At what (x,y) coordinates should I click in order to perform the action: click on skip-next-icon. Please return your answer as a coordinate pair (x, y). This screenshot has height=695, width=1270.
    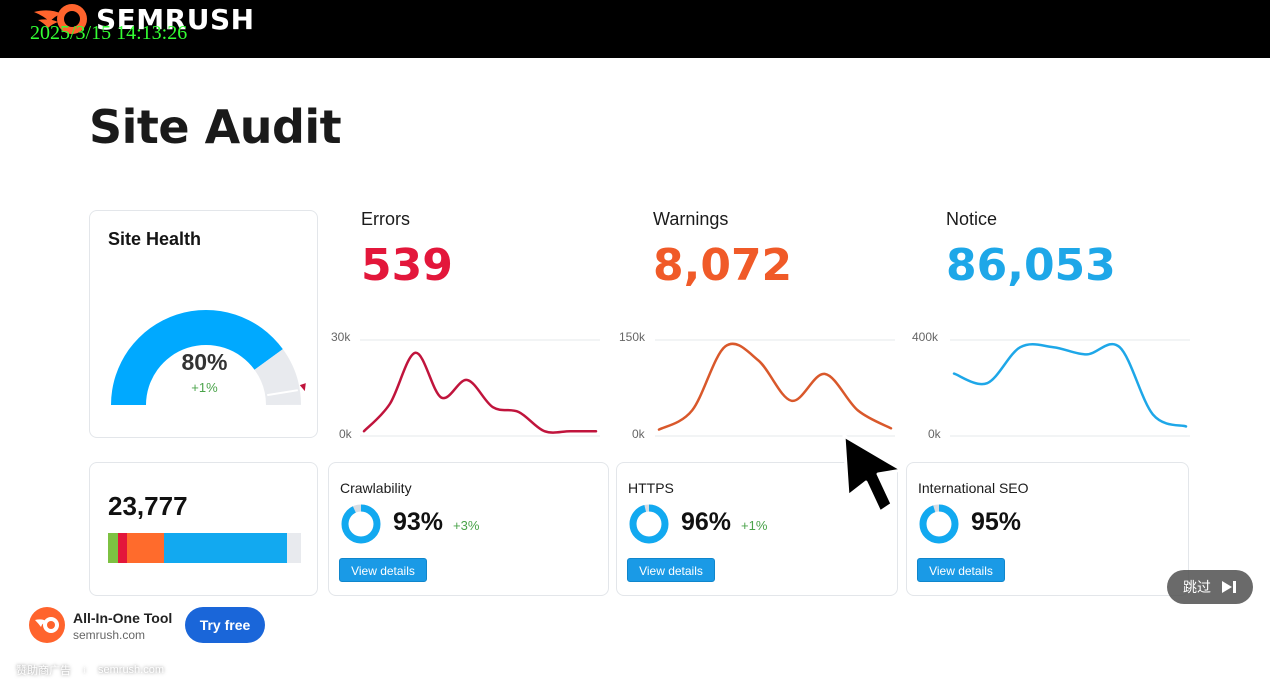
    Looking at the image, I should click on (1229, 587).